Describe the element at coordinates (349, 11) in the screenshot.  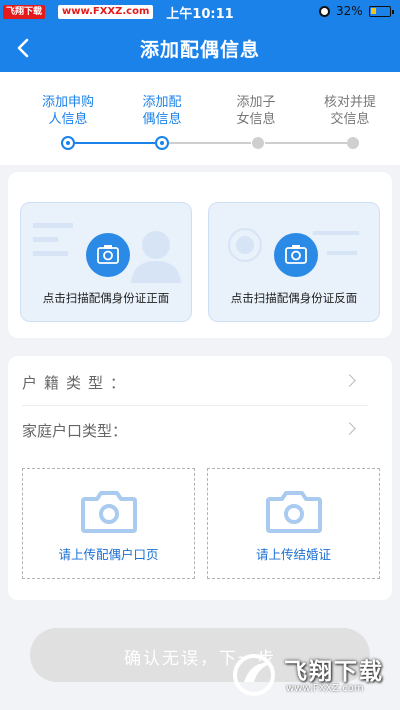
I see `battery-percent: 32%` at that location.